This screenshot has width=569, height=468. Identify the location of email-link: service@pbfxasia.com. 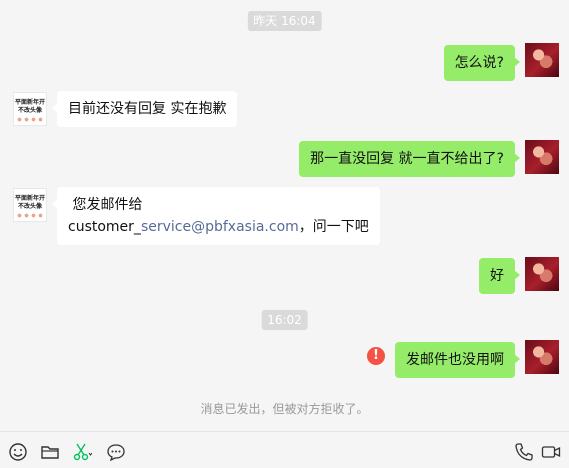
(220, 227).